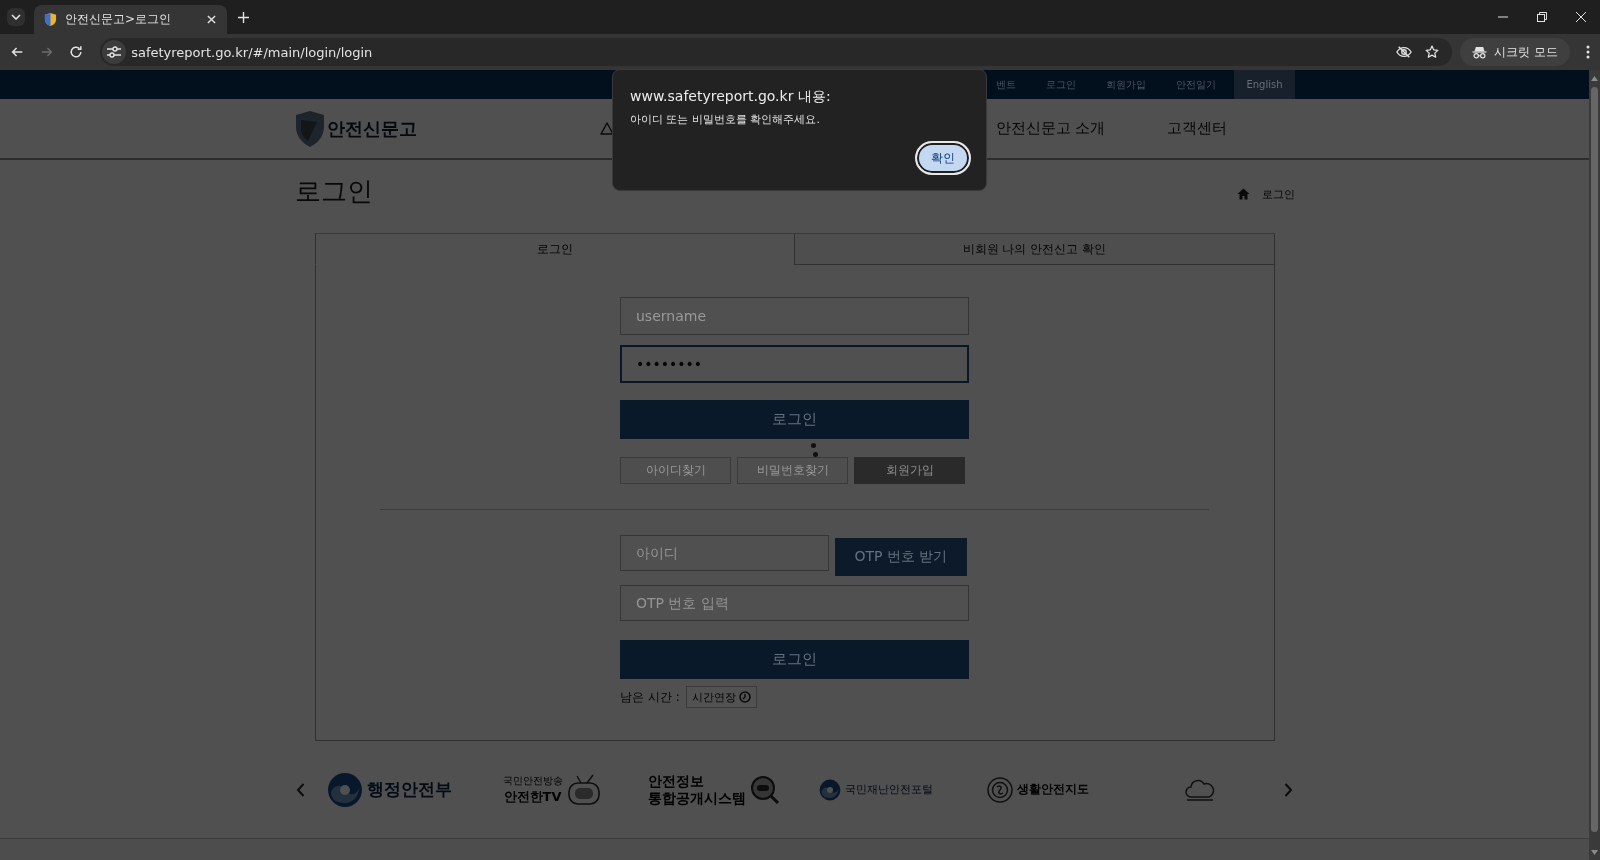 This screenshot has height=860, width=1600. What do you see at coordinates (1050, 128) in the screenshot?
I see `header-nav-link: 안전신문고 소개` at bounding box center [1050, 128].